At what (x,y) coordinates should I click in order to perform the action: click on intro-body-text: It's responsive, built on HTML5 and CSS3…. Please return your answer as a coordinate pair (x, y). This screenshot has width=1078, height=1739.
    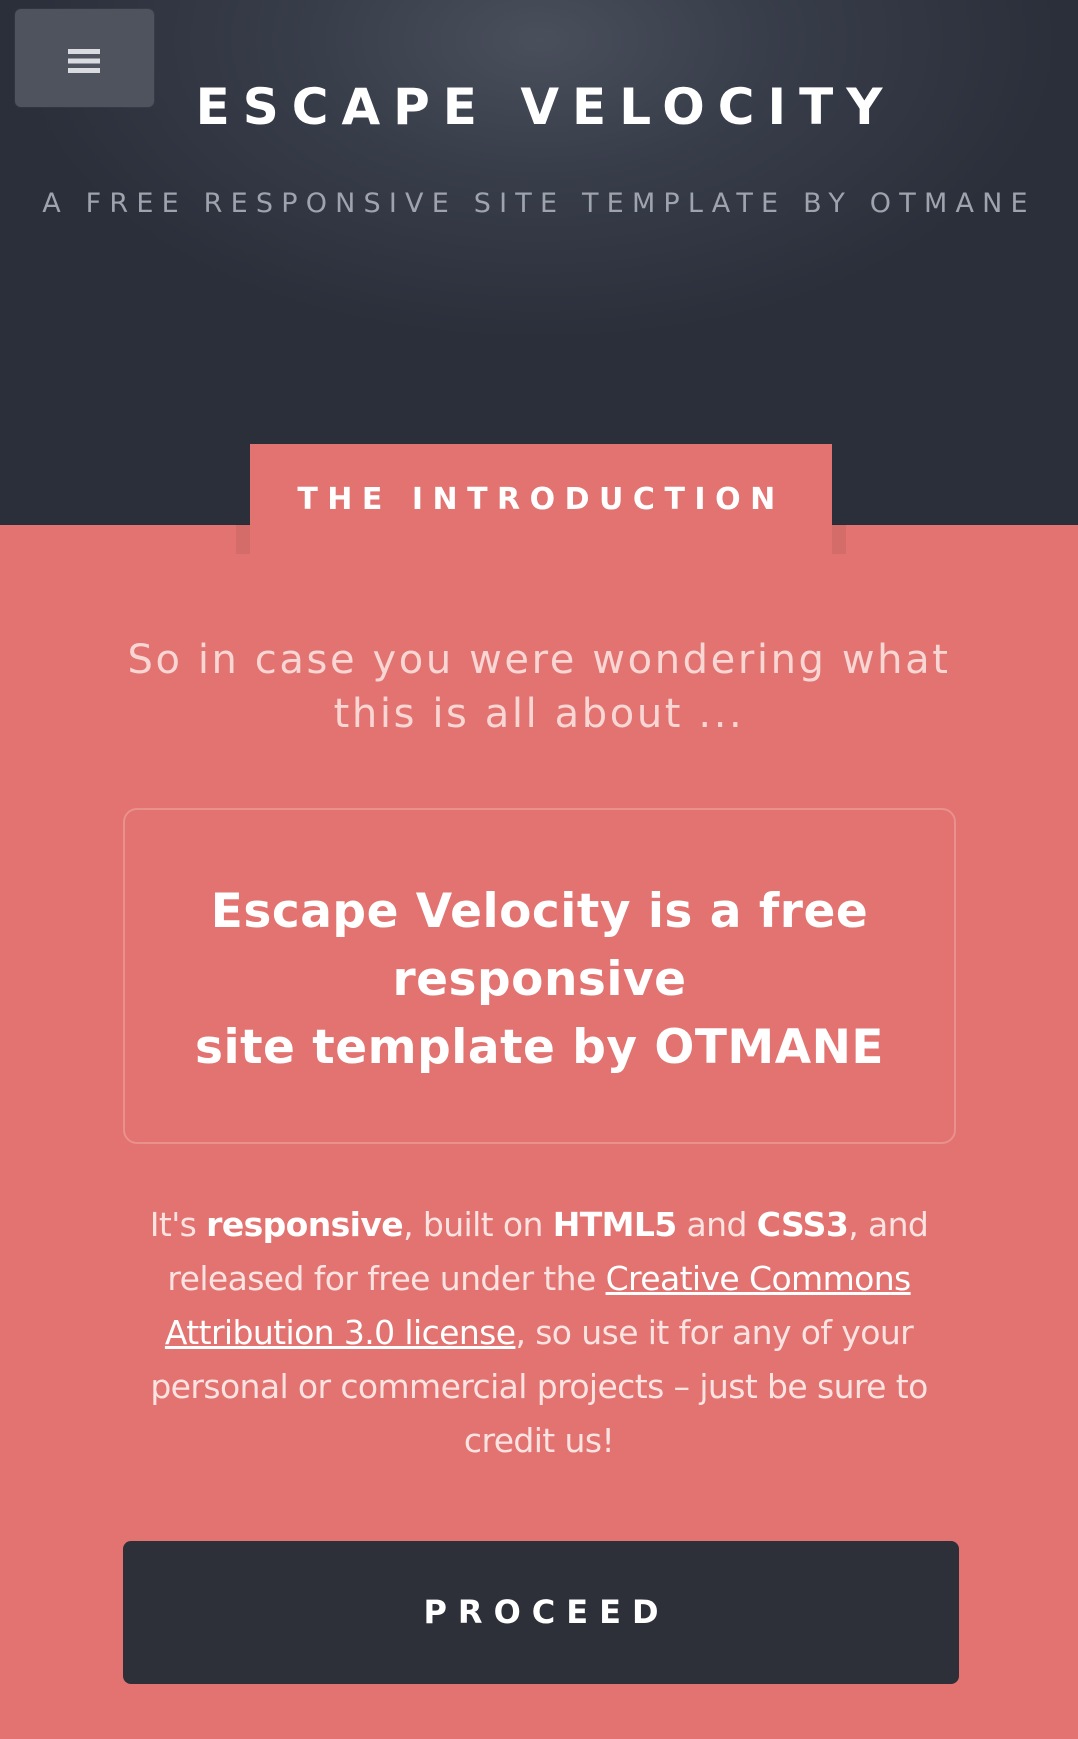
    Looking at the image, I should click on (539, 1333).